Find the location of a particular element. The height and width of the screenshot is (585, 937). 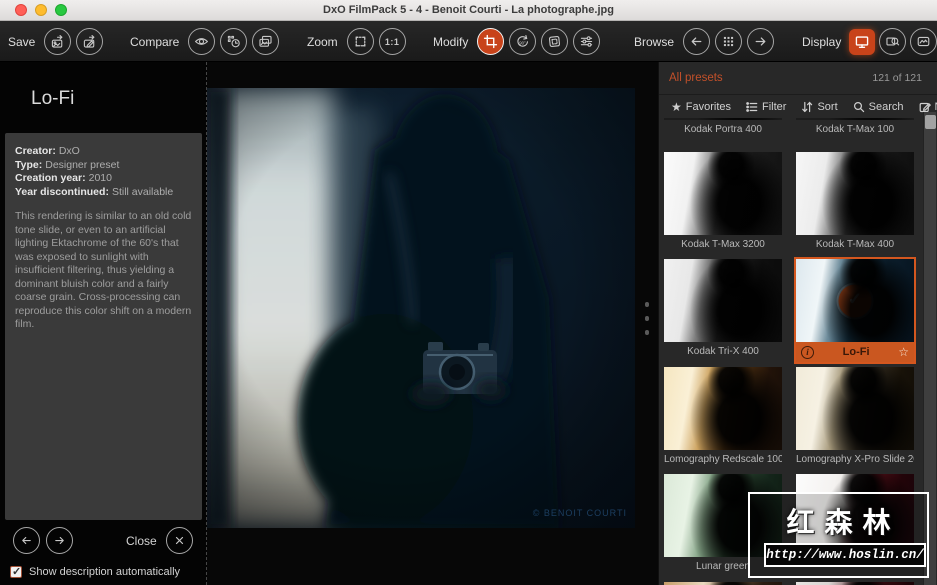

adjustments-button is located at coordinates (587, 41).